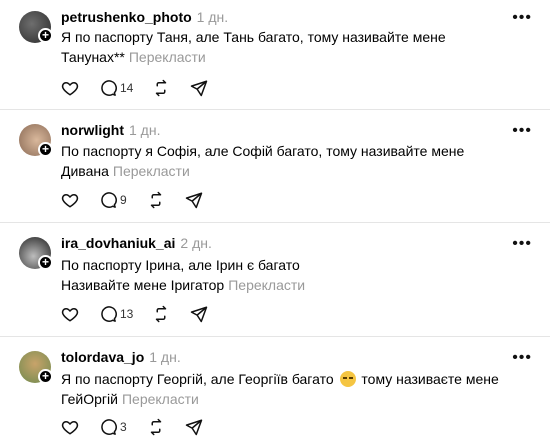 This screenshot has width=550, height=441. I want to click on post-header: norwlight 1 дн., so click(110, 132).